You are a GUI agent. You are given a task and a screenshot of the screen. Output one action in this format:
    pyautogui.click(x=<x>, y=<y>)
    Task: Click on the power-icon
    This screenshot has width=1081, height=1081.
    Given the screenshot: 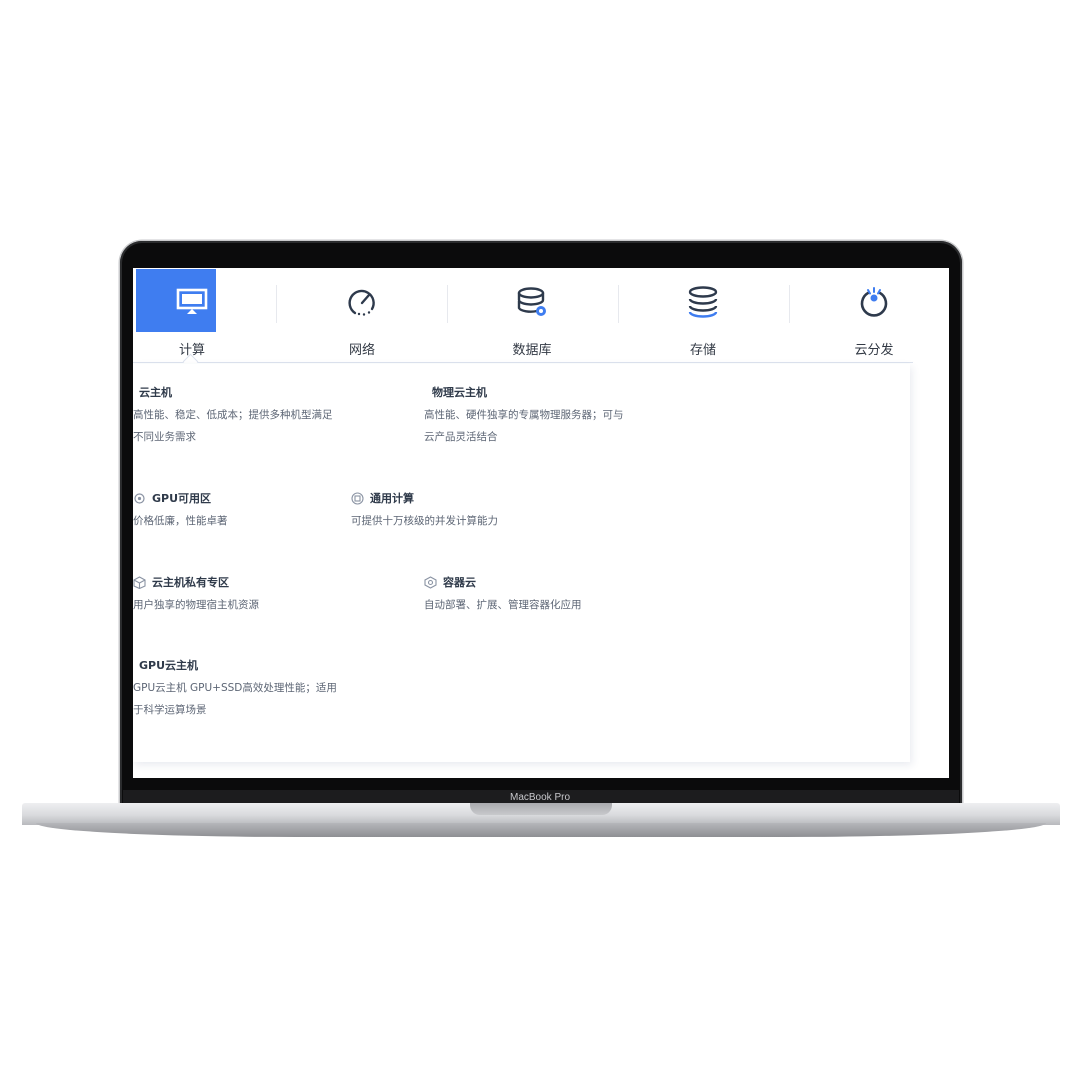 What is the action you would take?
    pyautogui.click(x=874, y=302)
    